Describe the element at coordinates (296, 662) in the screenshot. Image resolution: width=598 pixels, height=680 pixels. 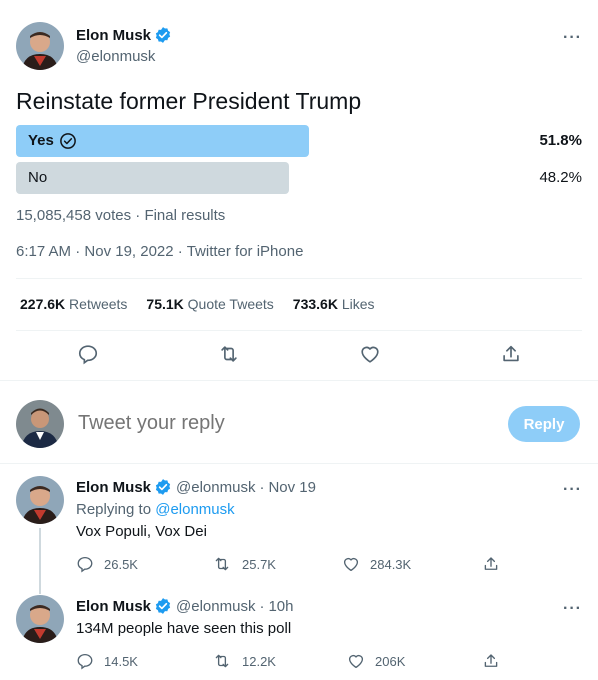
I see `reply-action-bar: 14.5K 12.2K 206K` at that location.